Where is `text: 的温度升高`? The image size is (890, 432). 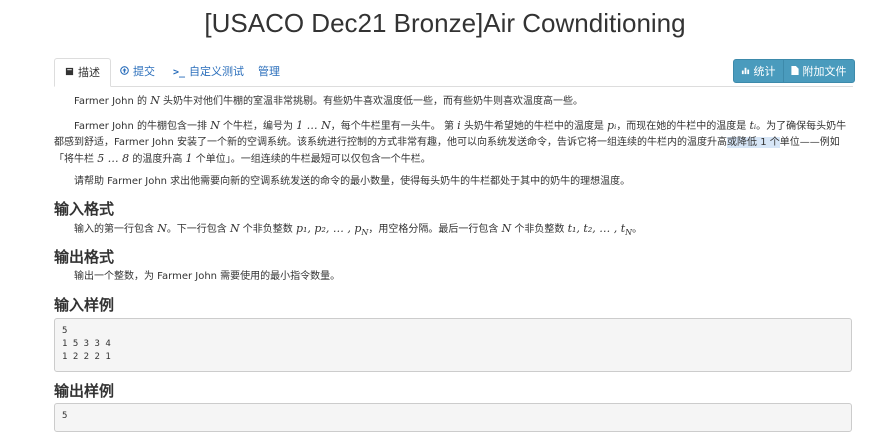
text: 的温度升高 is located at coordinates (157, 159).